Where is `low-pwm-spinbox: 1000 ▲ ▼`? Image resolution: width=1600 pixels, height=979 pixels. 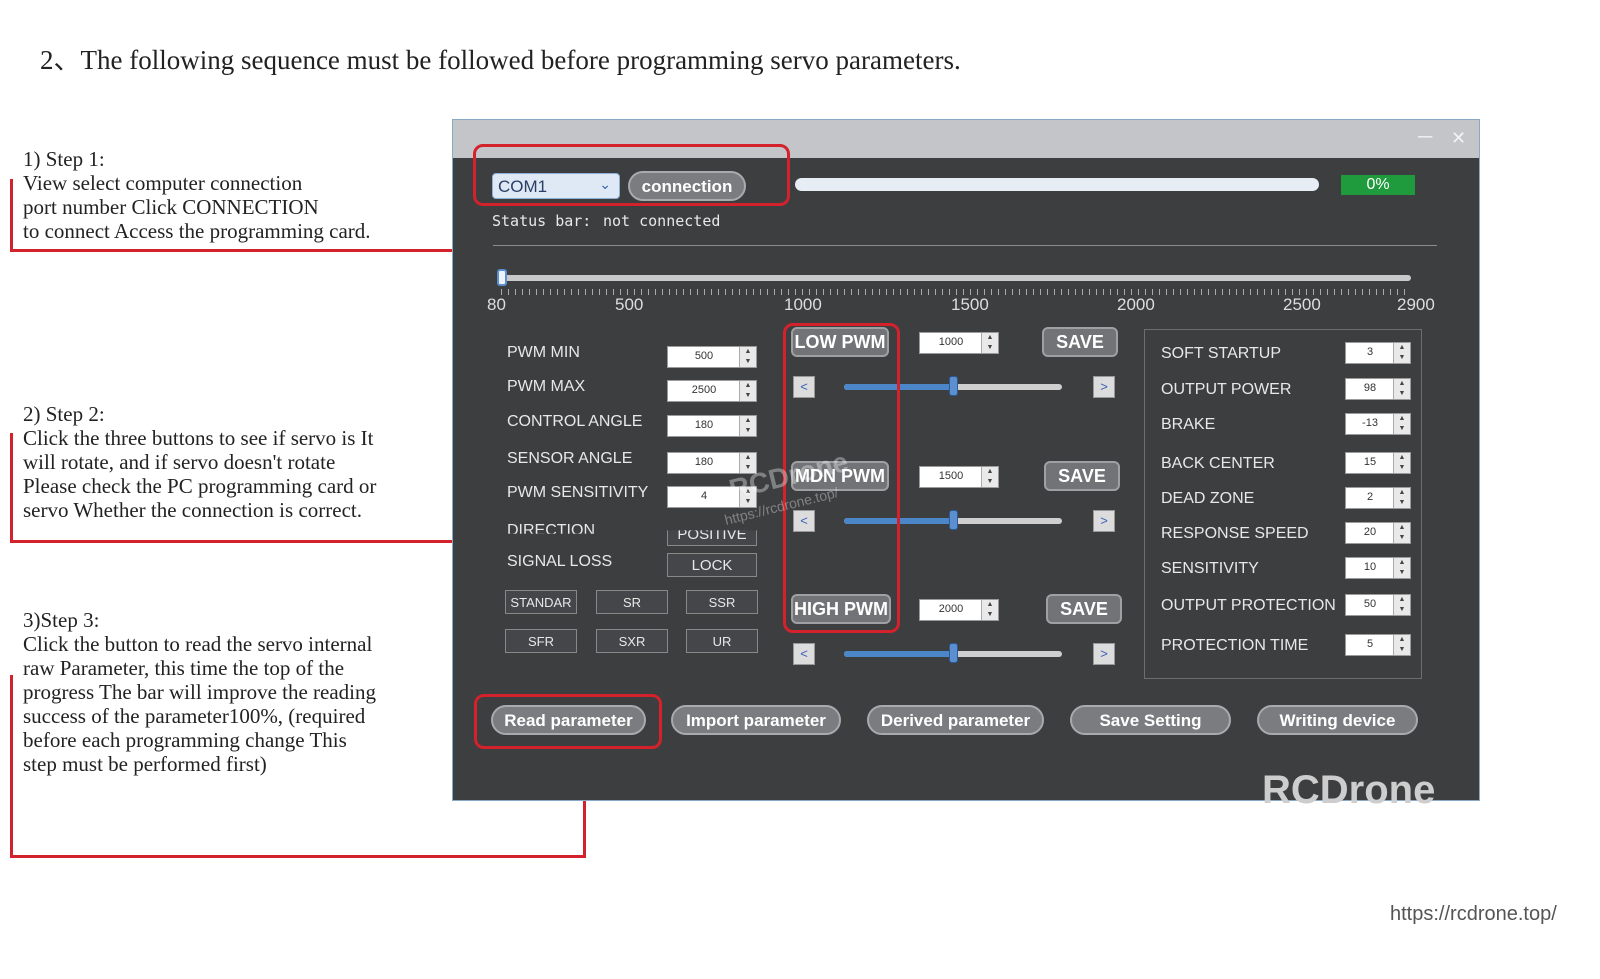 low-pwm-spinbox: 1000 ▲ ▼ is located at coordinates (959, 343).